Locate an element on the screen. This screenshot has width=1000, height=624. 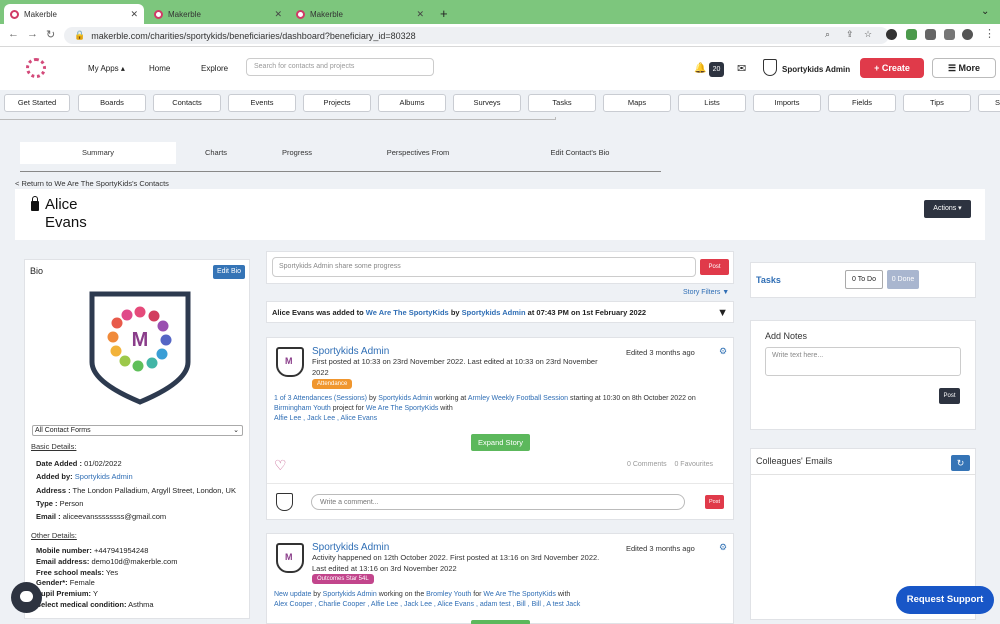
more-button: ☰ More is located at coordinates (964, 68).